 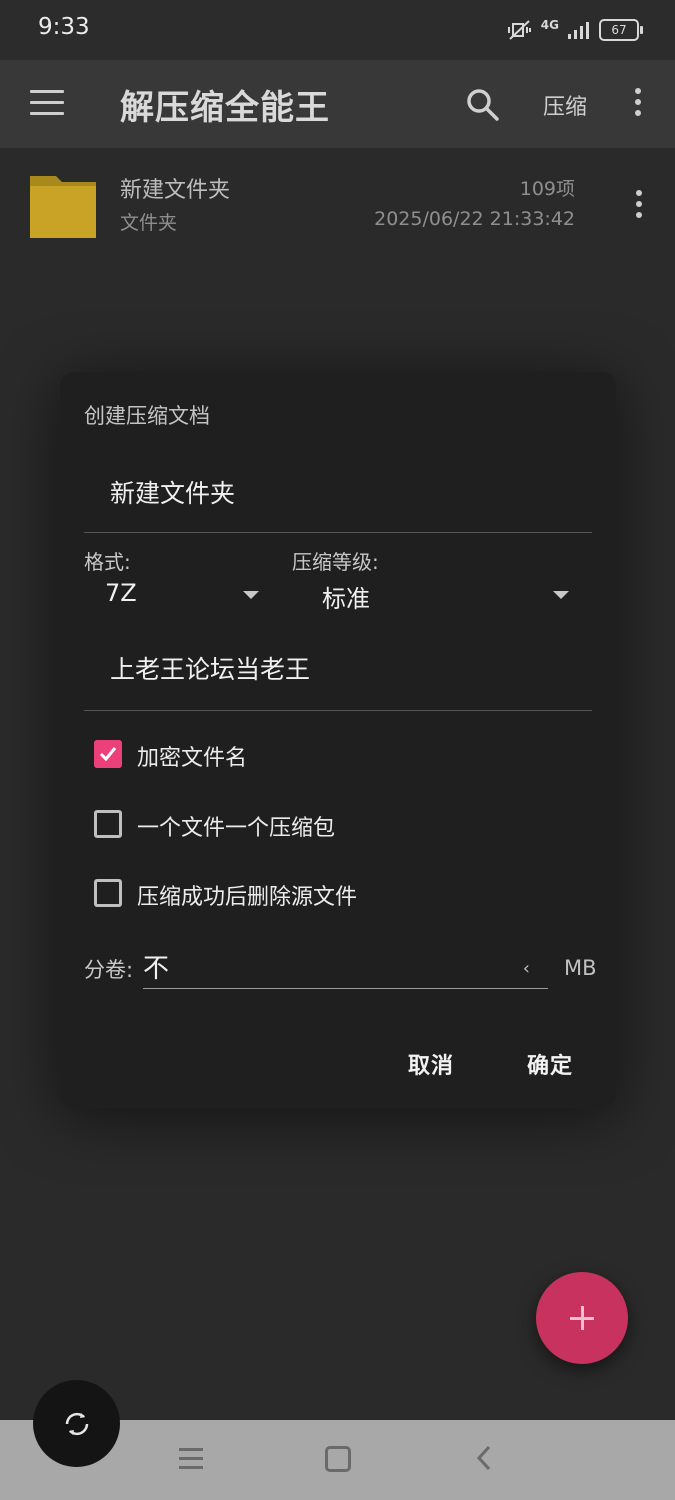 I want to click on volume-value: 不, so click(x=156, y=969).